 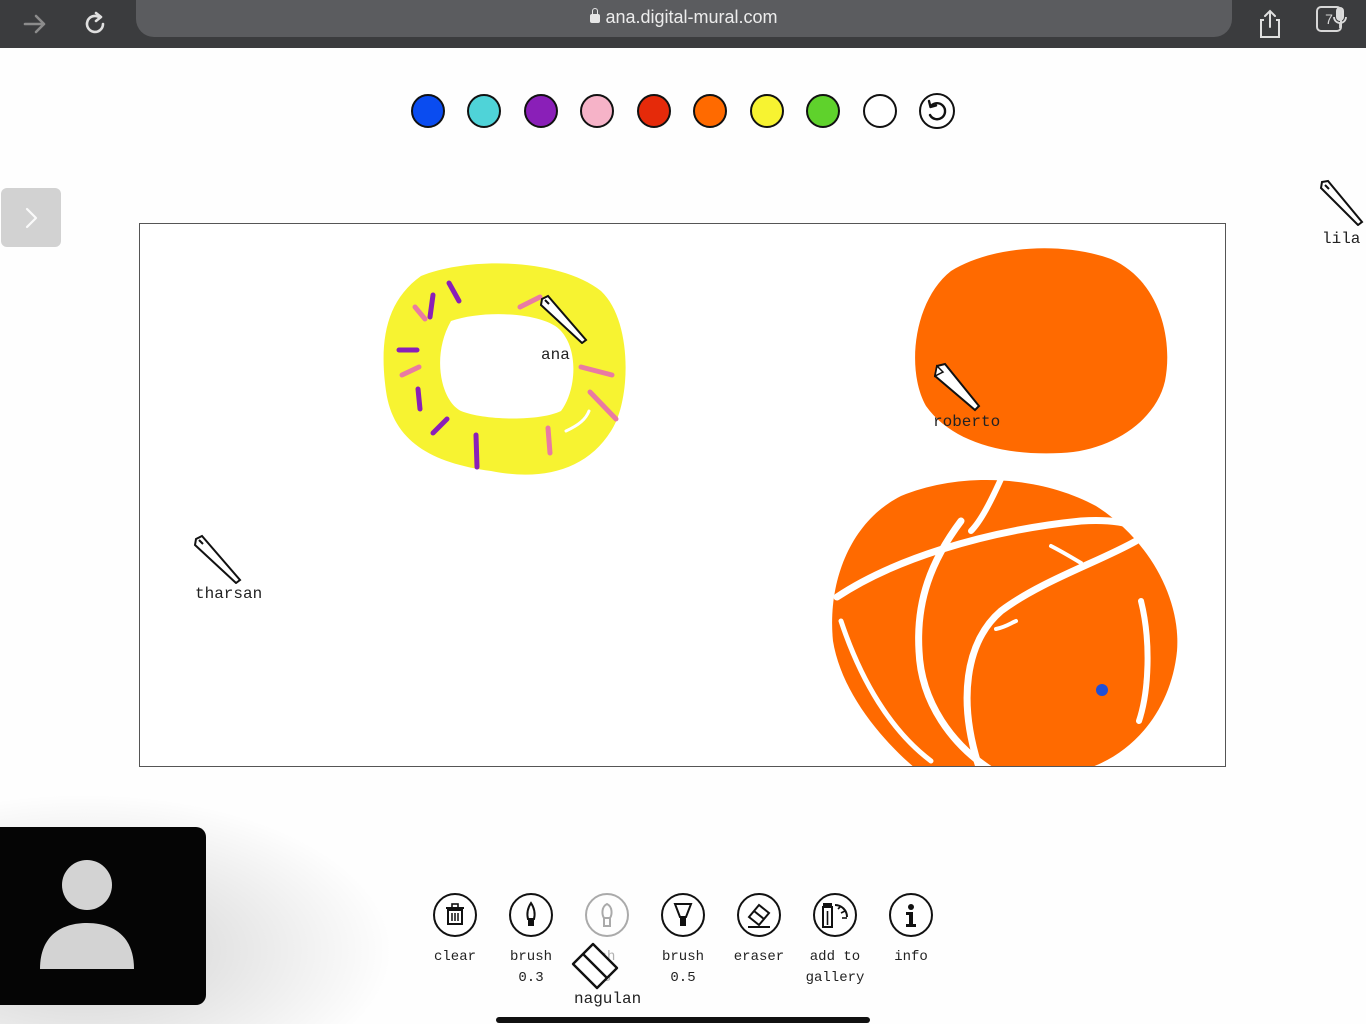 I want to click on cursor-nagulan, so click(x=595, y=968).